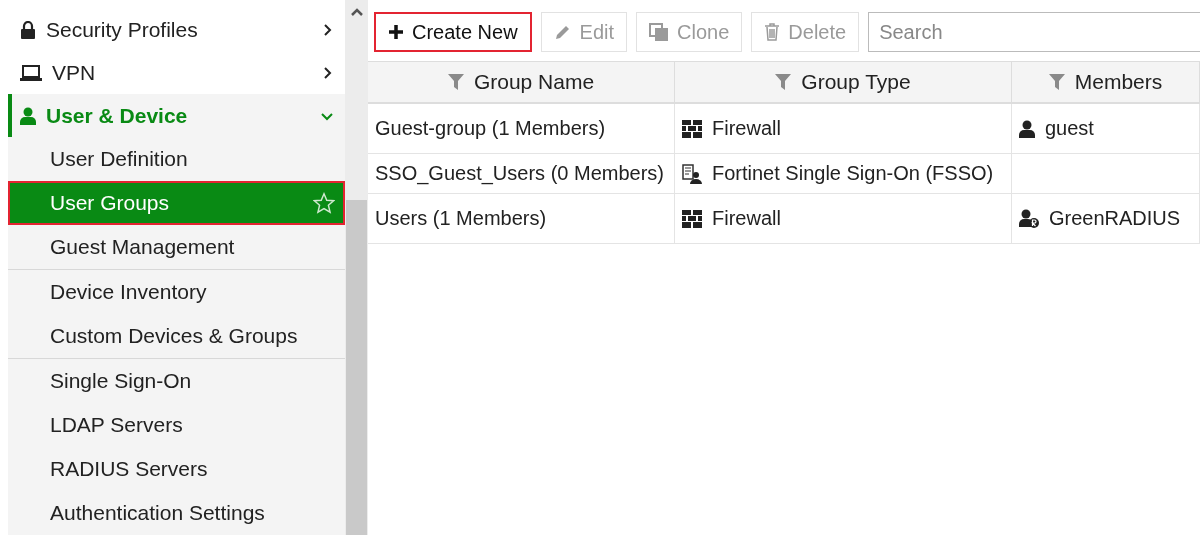 This screenshot has width=1200, height=535. What do you see at coordinates (1029, 218) in the screenshot?
I see `remote-user-icon` at bounding box center [1029, 218].